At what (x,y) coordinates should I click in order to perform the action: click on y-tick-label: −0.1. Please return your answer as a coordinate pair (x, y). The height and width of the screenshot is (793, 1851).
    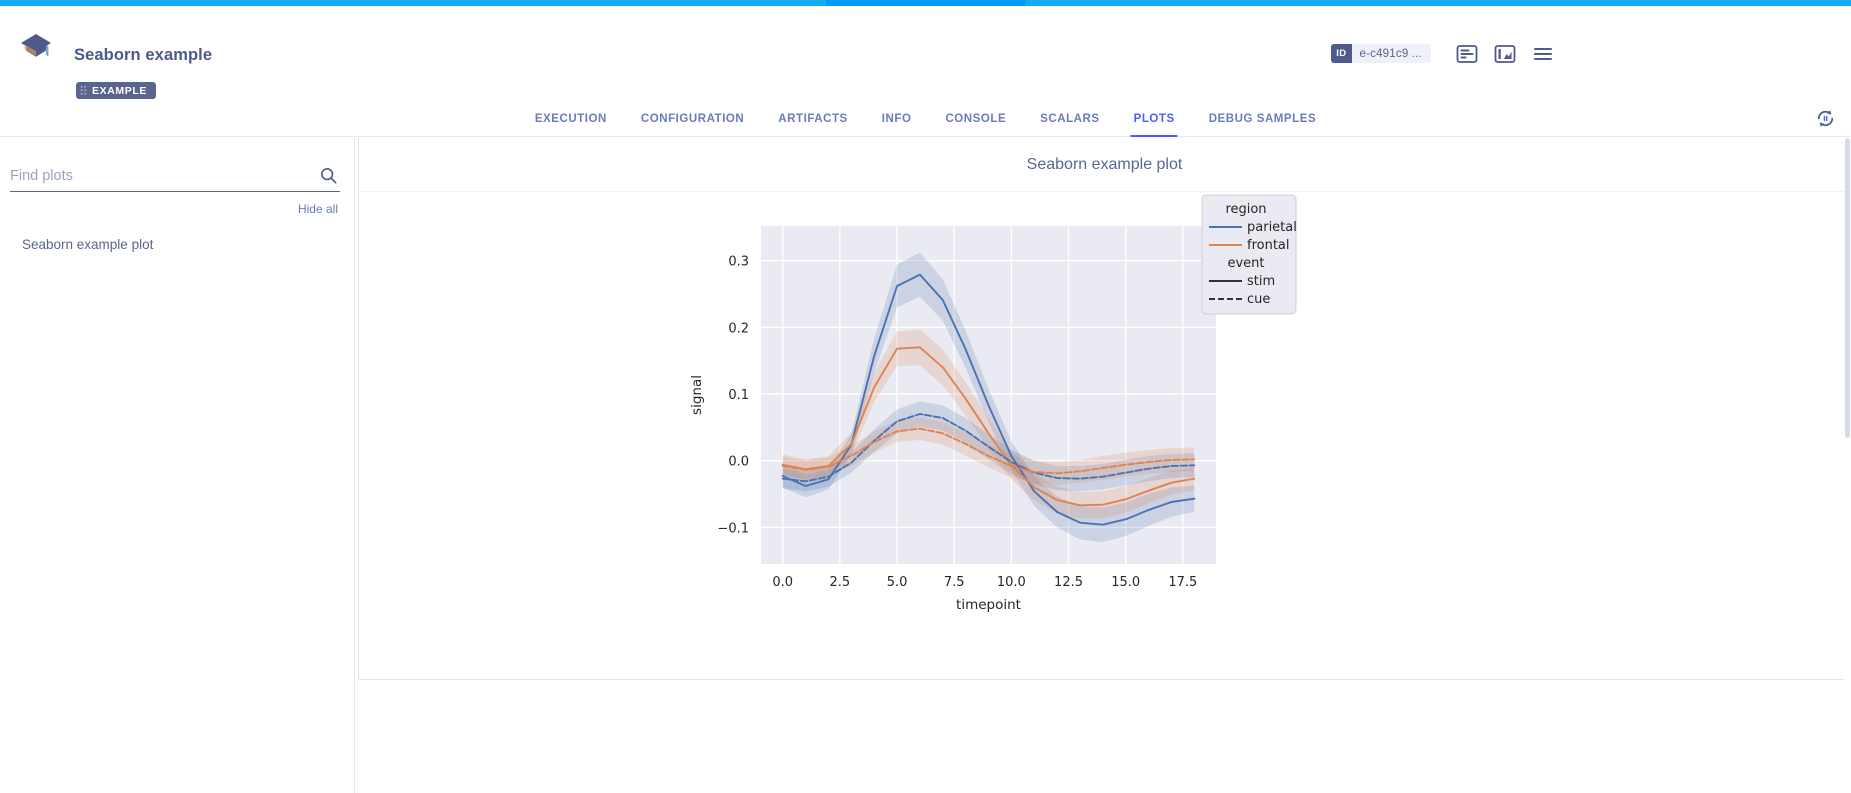
    Looking at the image, I should click on (733, 528).